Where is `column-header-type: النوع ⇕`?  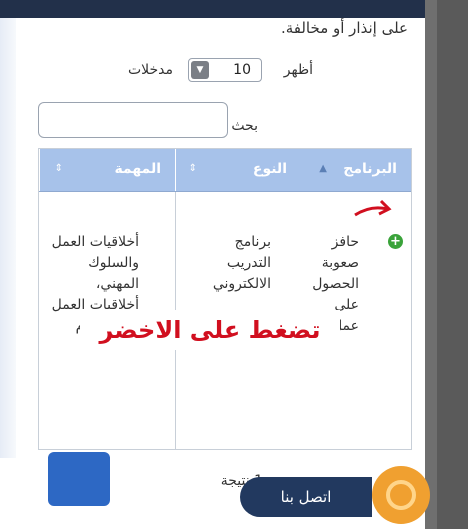
column-header-type: النوع ⇕ is located at coordinates (237, 170).